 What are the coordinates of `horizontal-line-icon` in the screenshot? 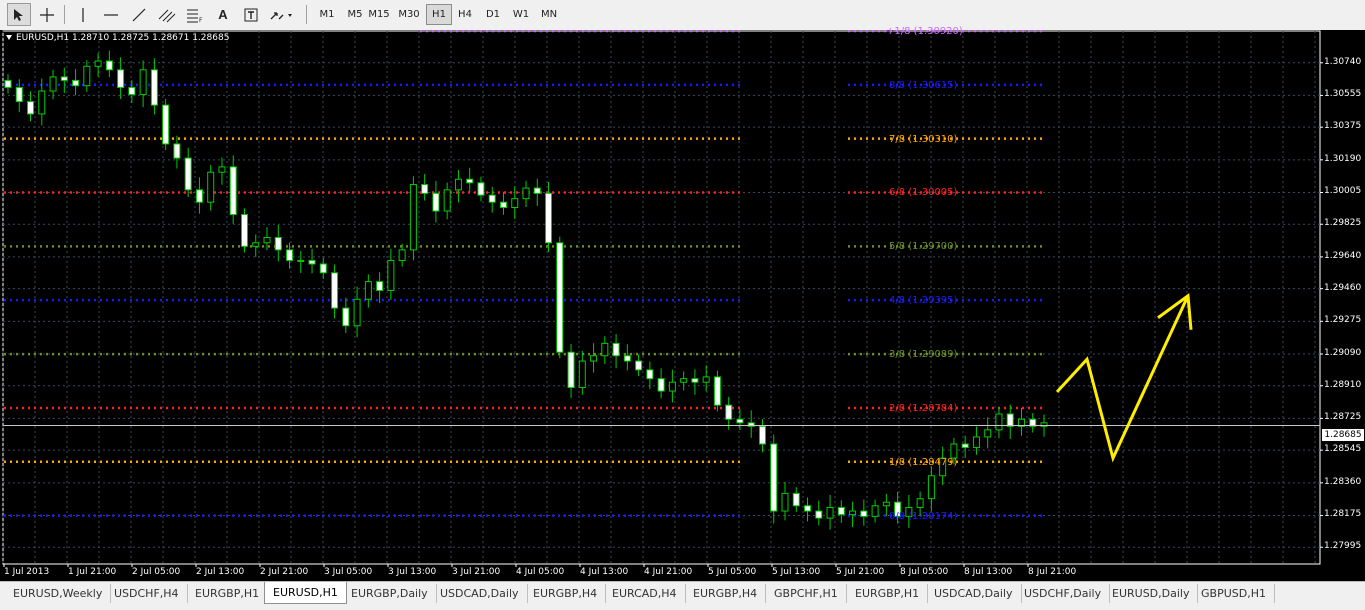 It's located at (111, 14).